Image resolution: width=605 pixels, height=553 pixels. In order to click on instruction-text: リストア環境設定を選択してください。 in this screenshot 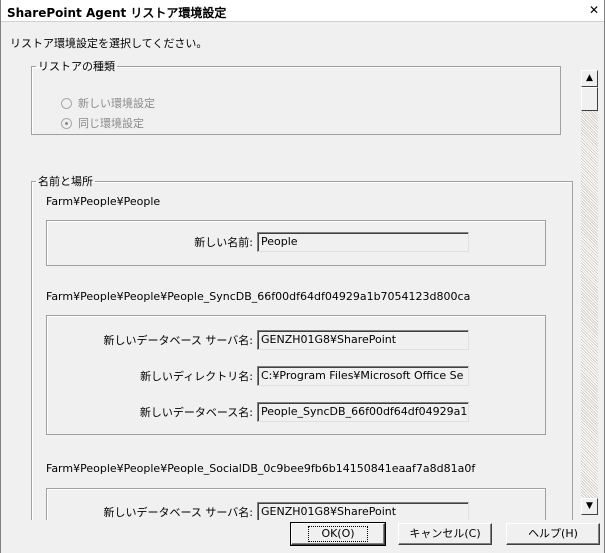, I will do `click(109, 43)`.